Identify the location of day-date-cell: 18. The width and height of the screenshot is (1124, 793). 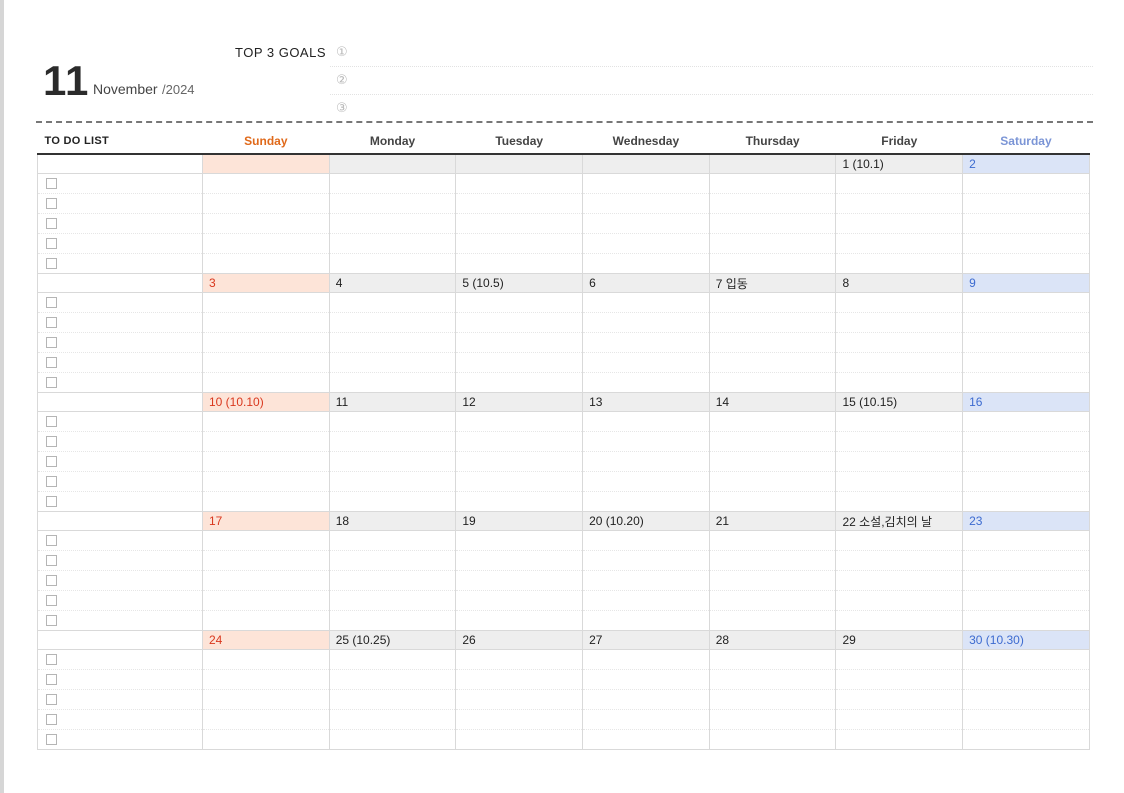
(392, 521).